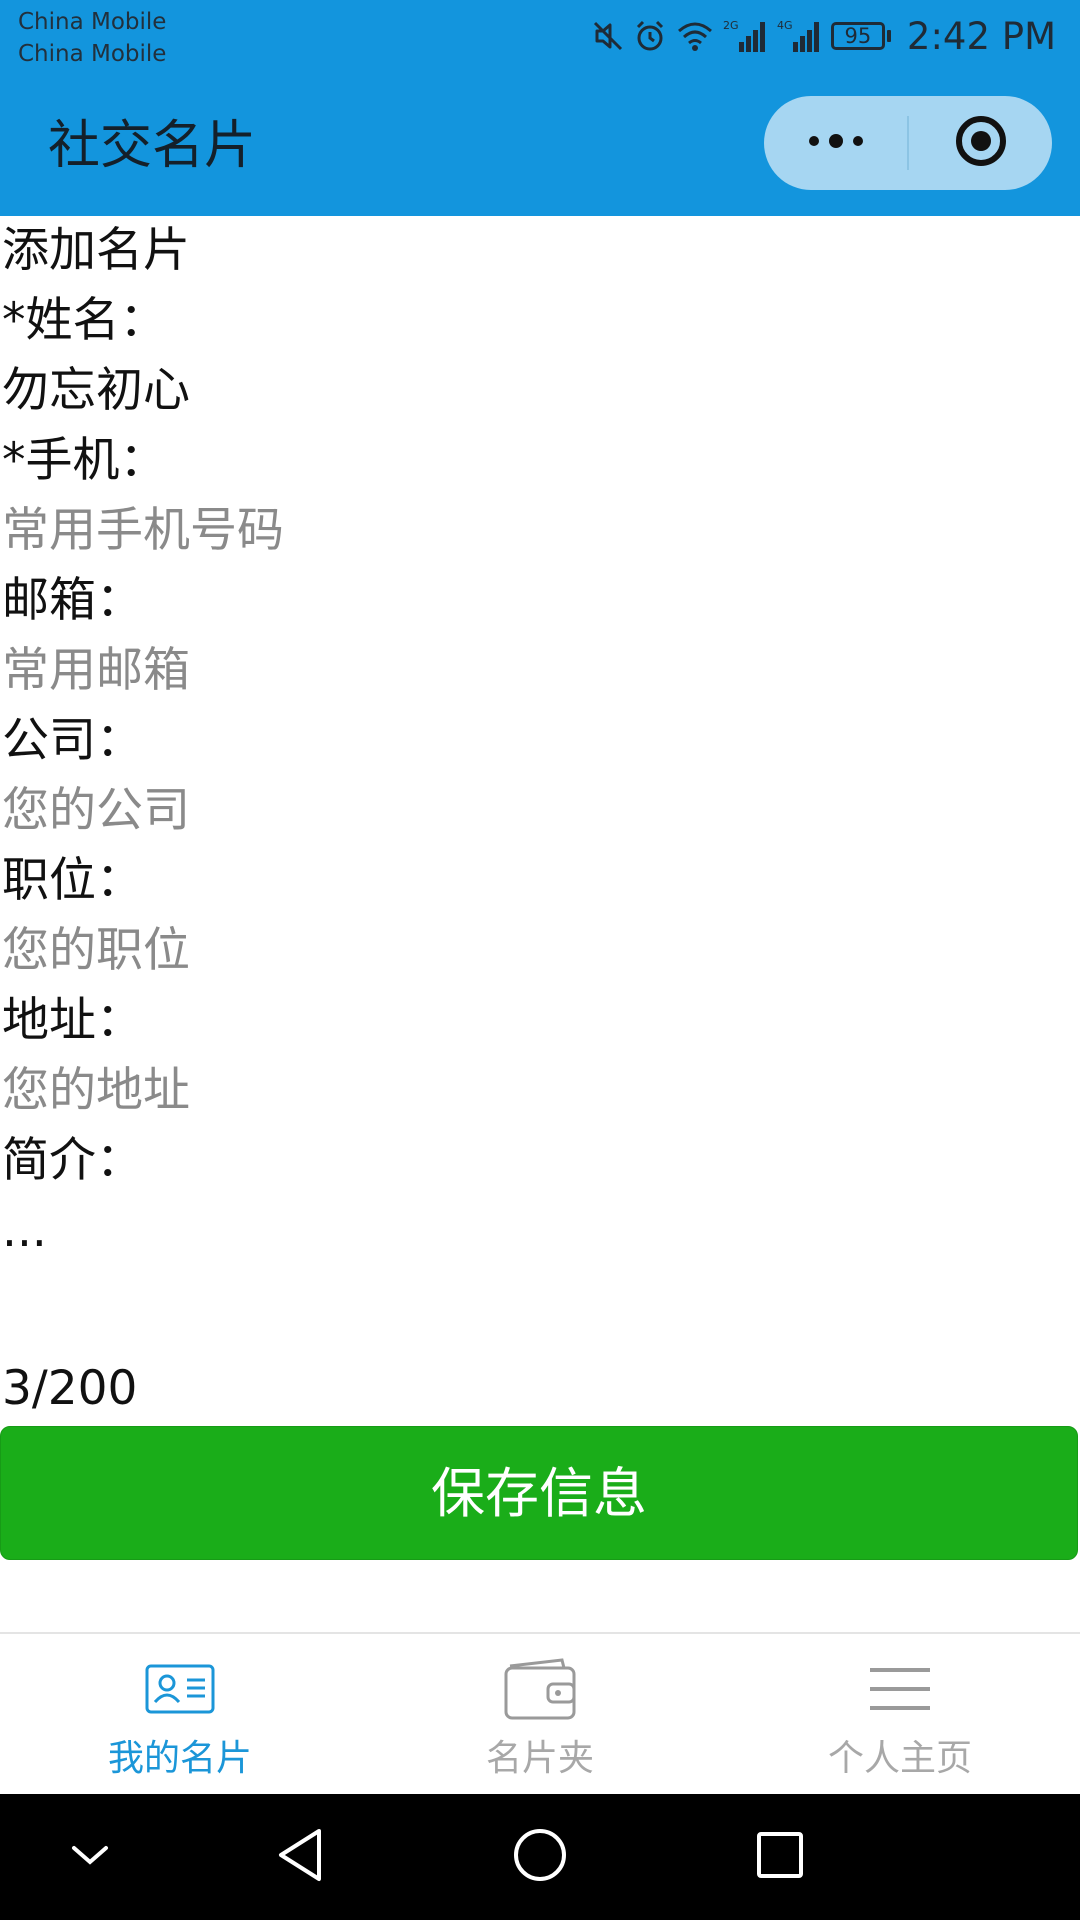  I want to click on save-button: 保存信息, so click(539, 1493).